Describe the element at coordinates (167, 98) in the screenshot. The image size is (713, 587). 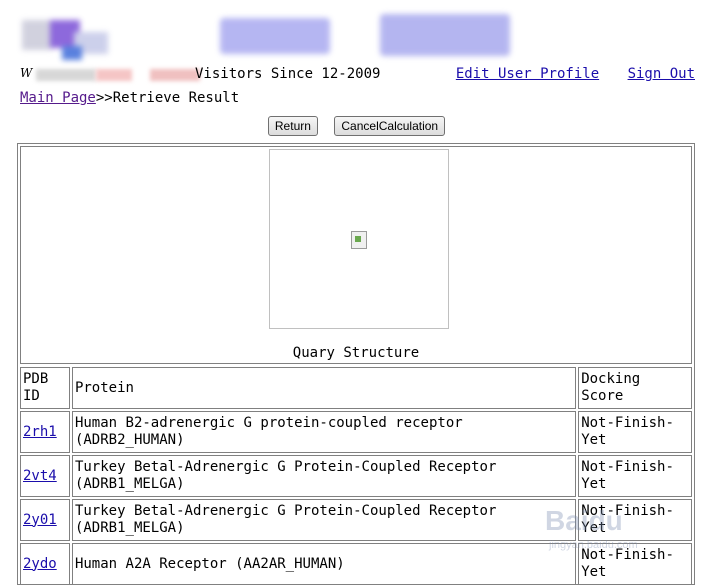
I see `breadcrumb-current: >>Retrieve Result` at that location.